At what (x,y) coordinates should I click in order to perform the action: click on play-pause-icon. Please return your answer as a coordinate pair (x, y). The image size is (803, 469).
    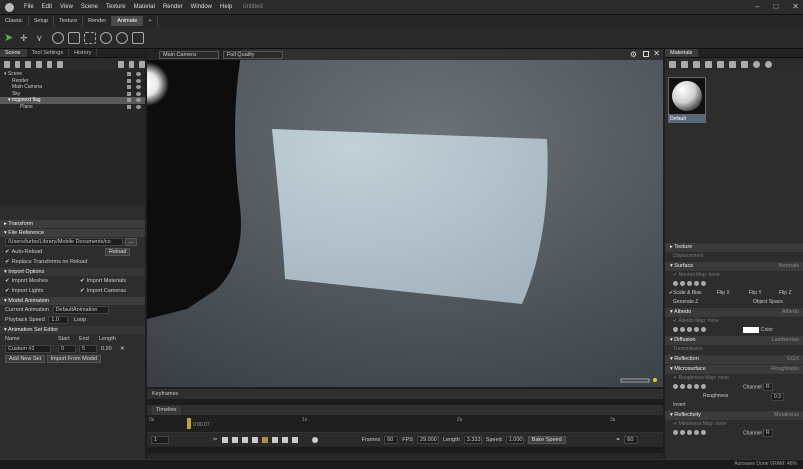
    Looking at the image, I should click on (264, 439).